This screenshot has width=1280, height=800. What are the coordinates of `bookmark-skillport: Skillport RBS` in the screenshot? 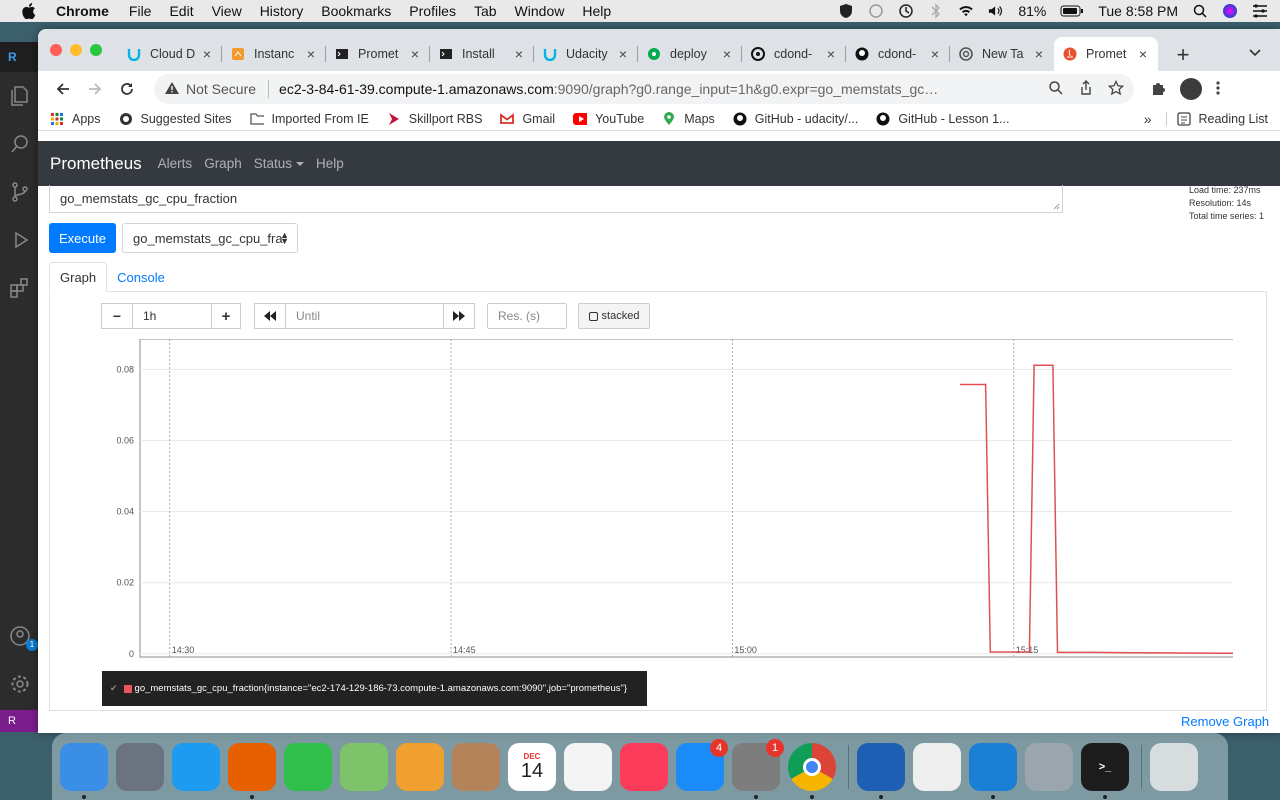 It's located at (434, 119).